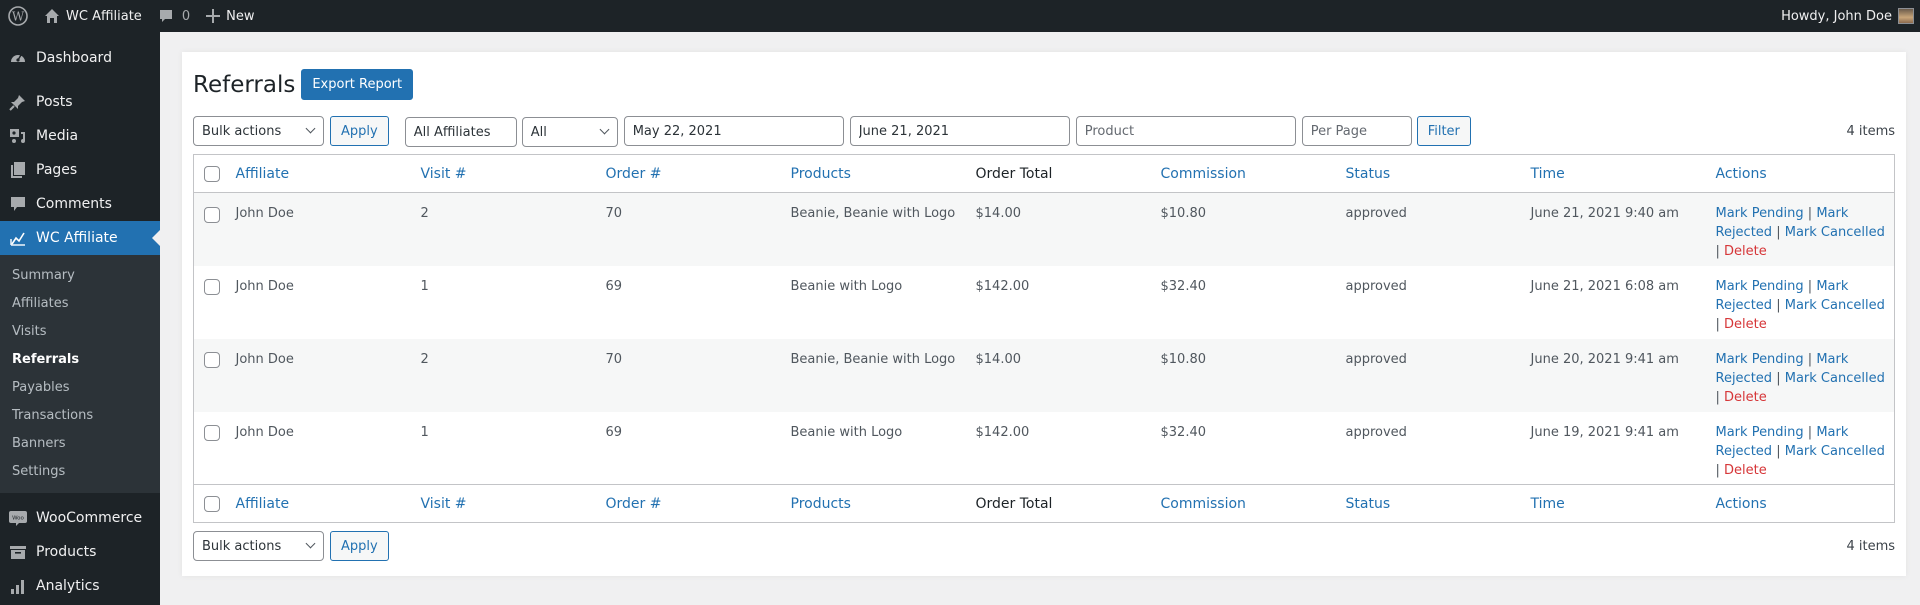 The height and width of the screenshot is (605, 1920). Describe the element at coordinates (320, 504) in the screenshot. I see `column-footer-affiliate: Affiliate` at that location.